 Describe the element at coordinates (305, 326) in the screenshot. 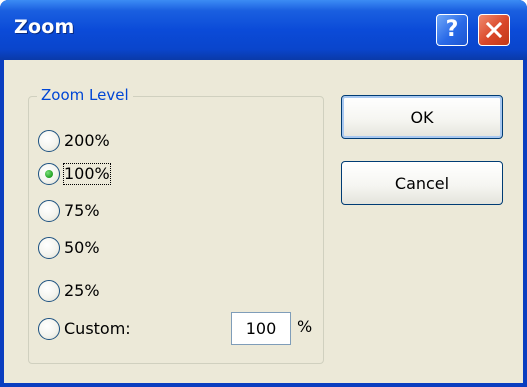

I see `custom-zoom-unit: %` at that location.